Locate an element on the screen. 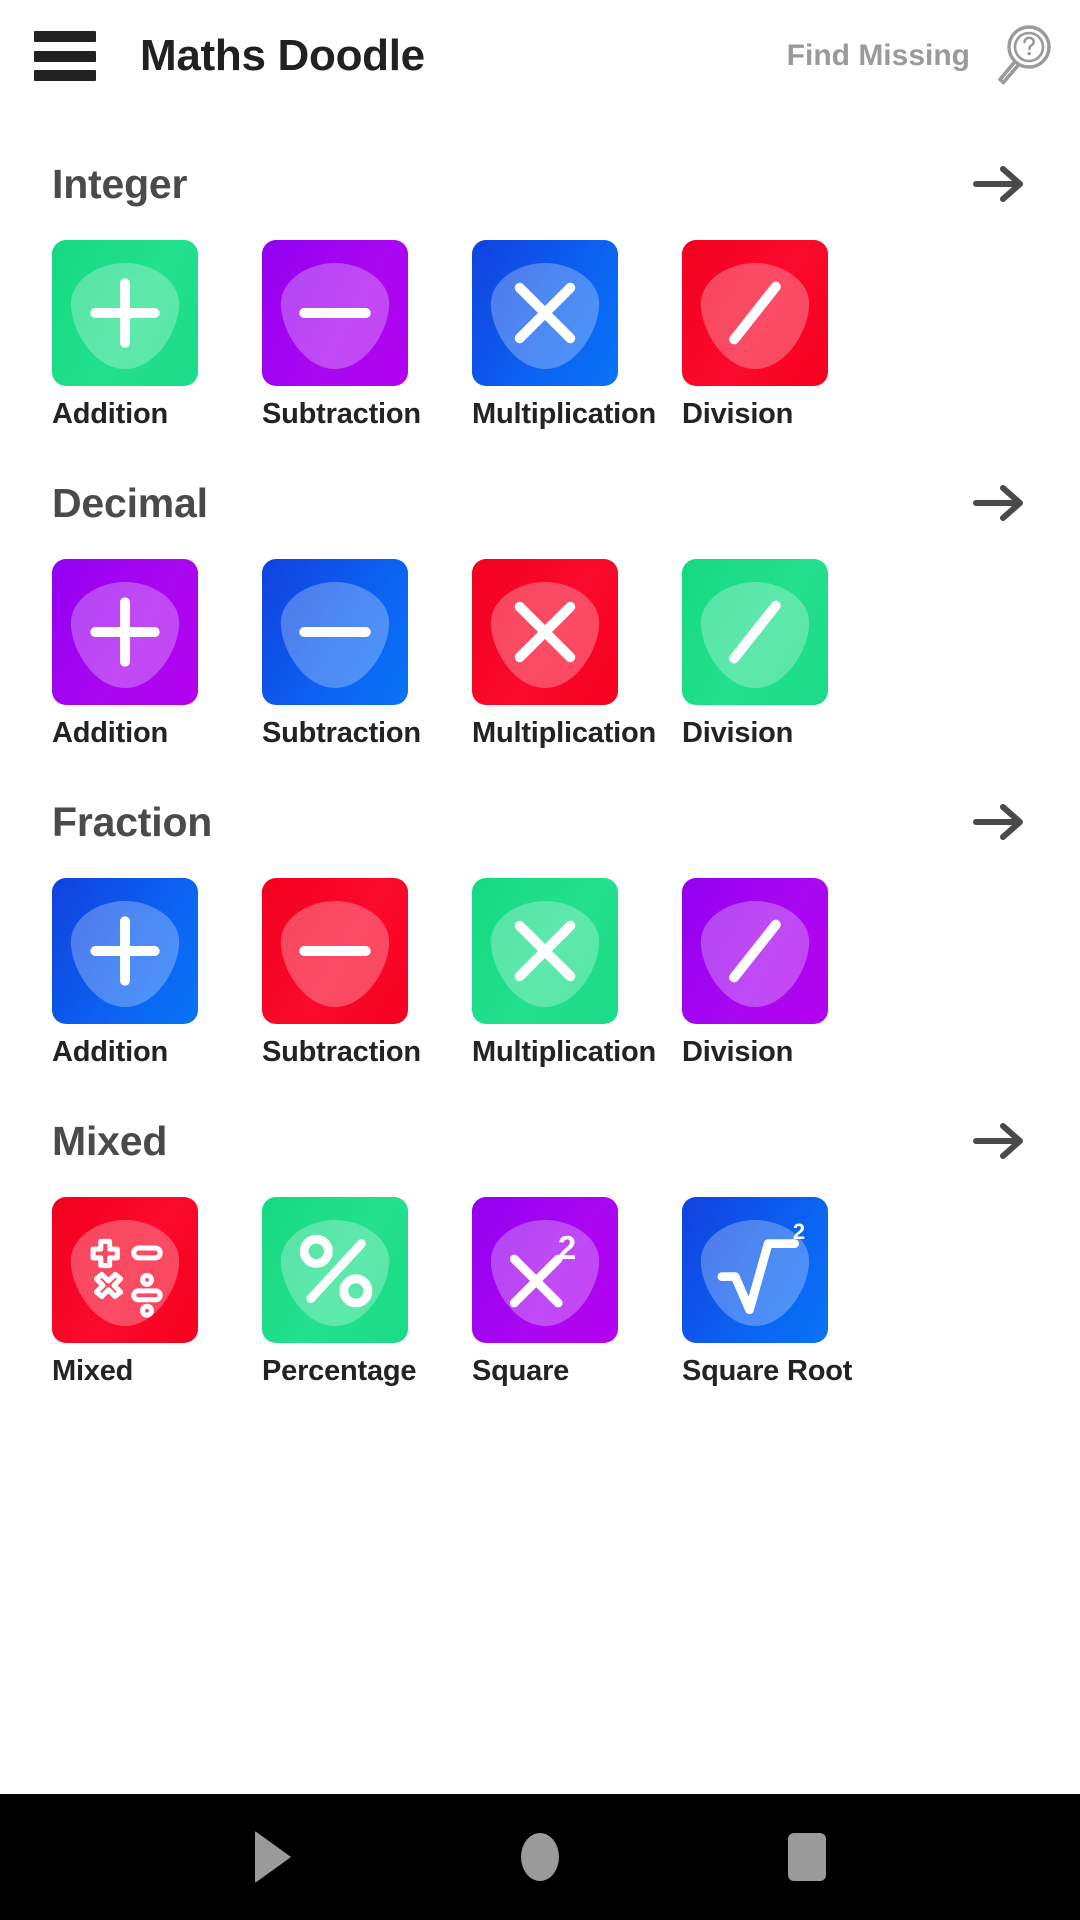  recents-square-shape is located at coordinates (806, 1857).